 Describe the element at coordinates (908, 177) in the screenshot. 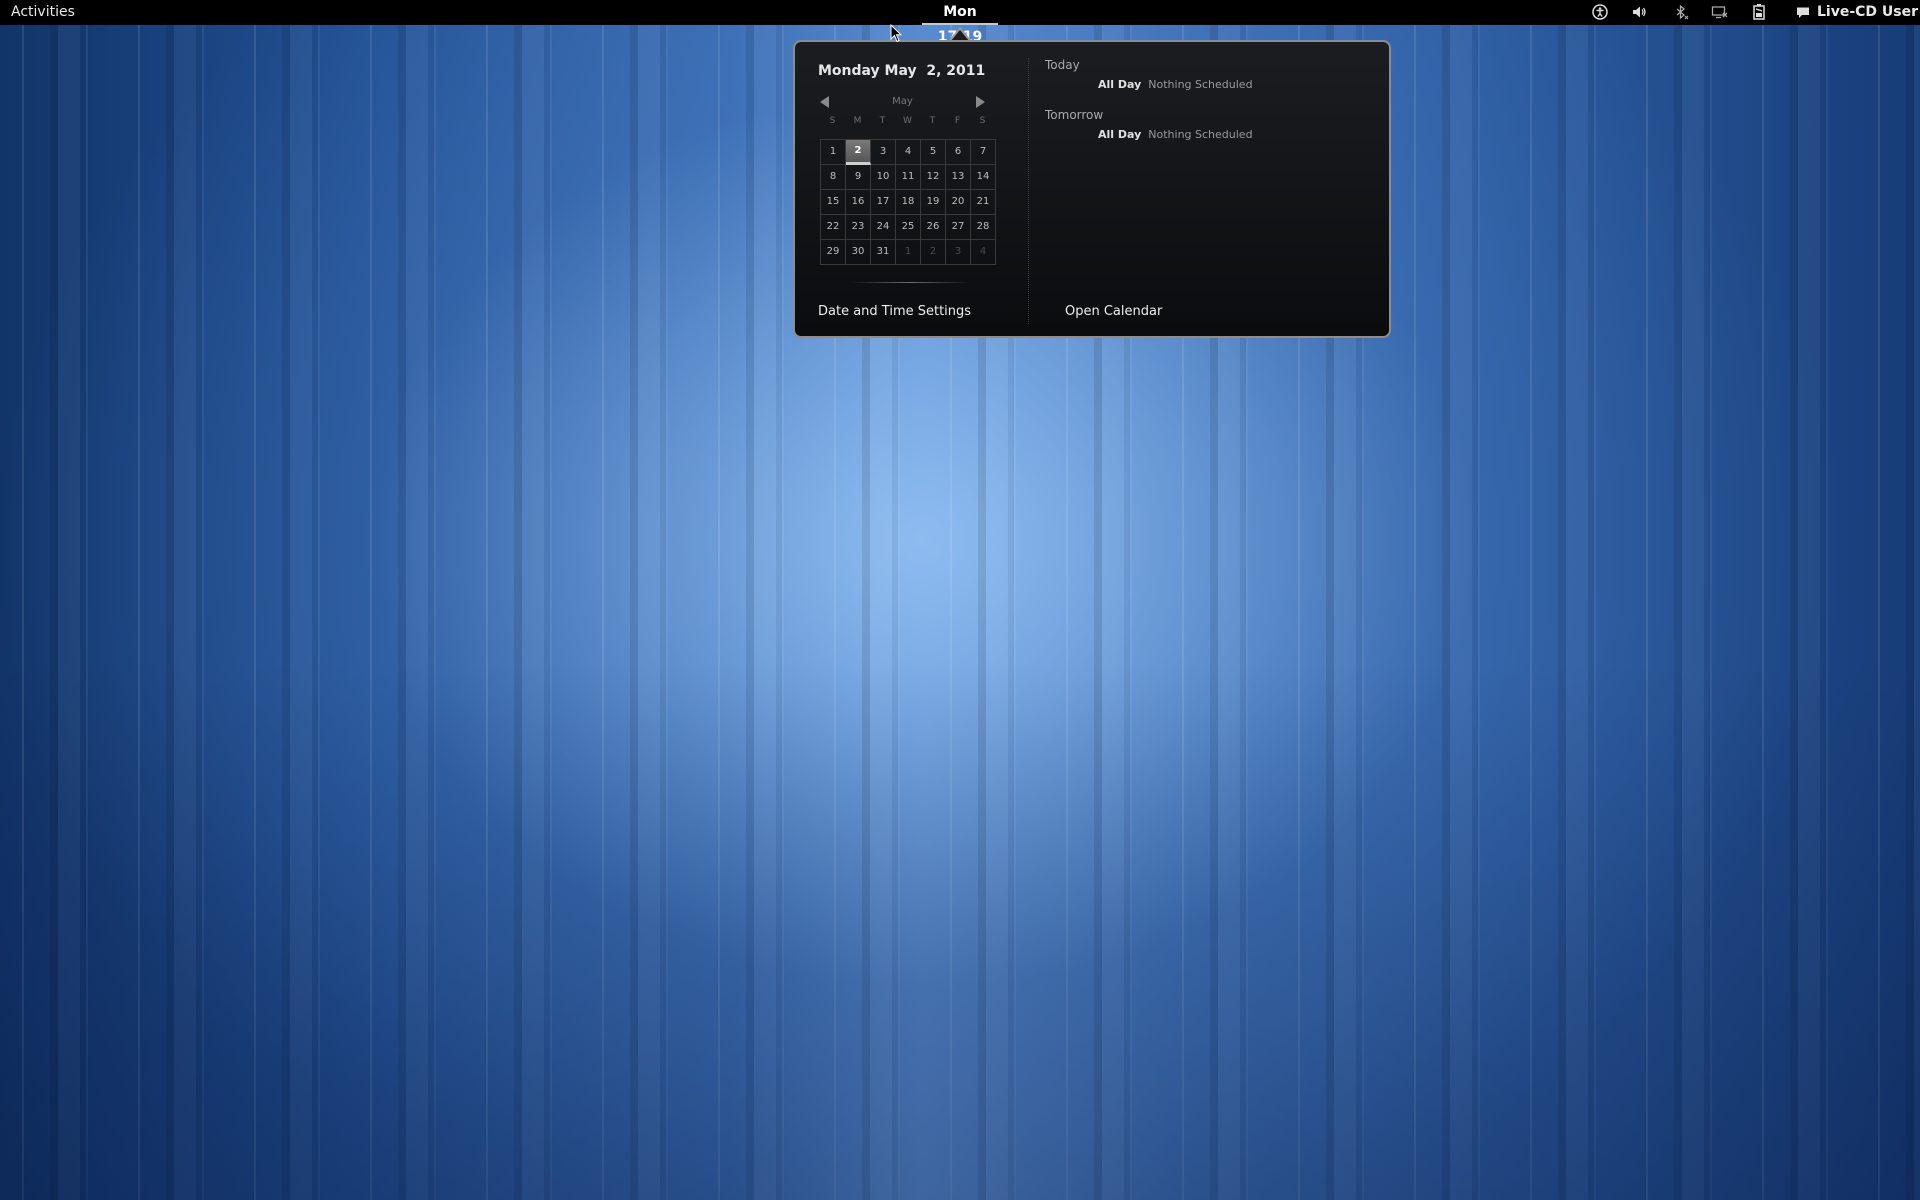

I see `calendar-day: 11` at that location.